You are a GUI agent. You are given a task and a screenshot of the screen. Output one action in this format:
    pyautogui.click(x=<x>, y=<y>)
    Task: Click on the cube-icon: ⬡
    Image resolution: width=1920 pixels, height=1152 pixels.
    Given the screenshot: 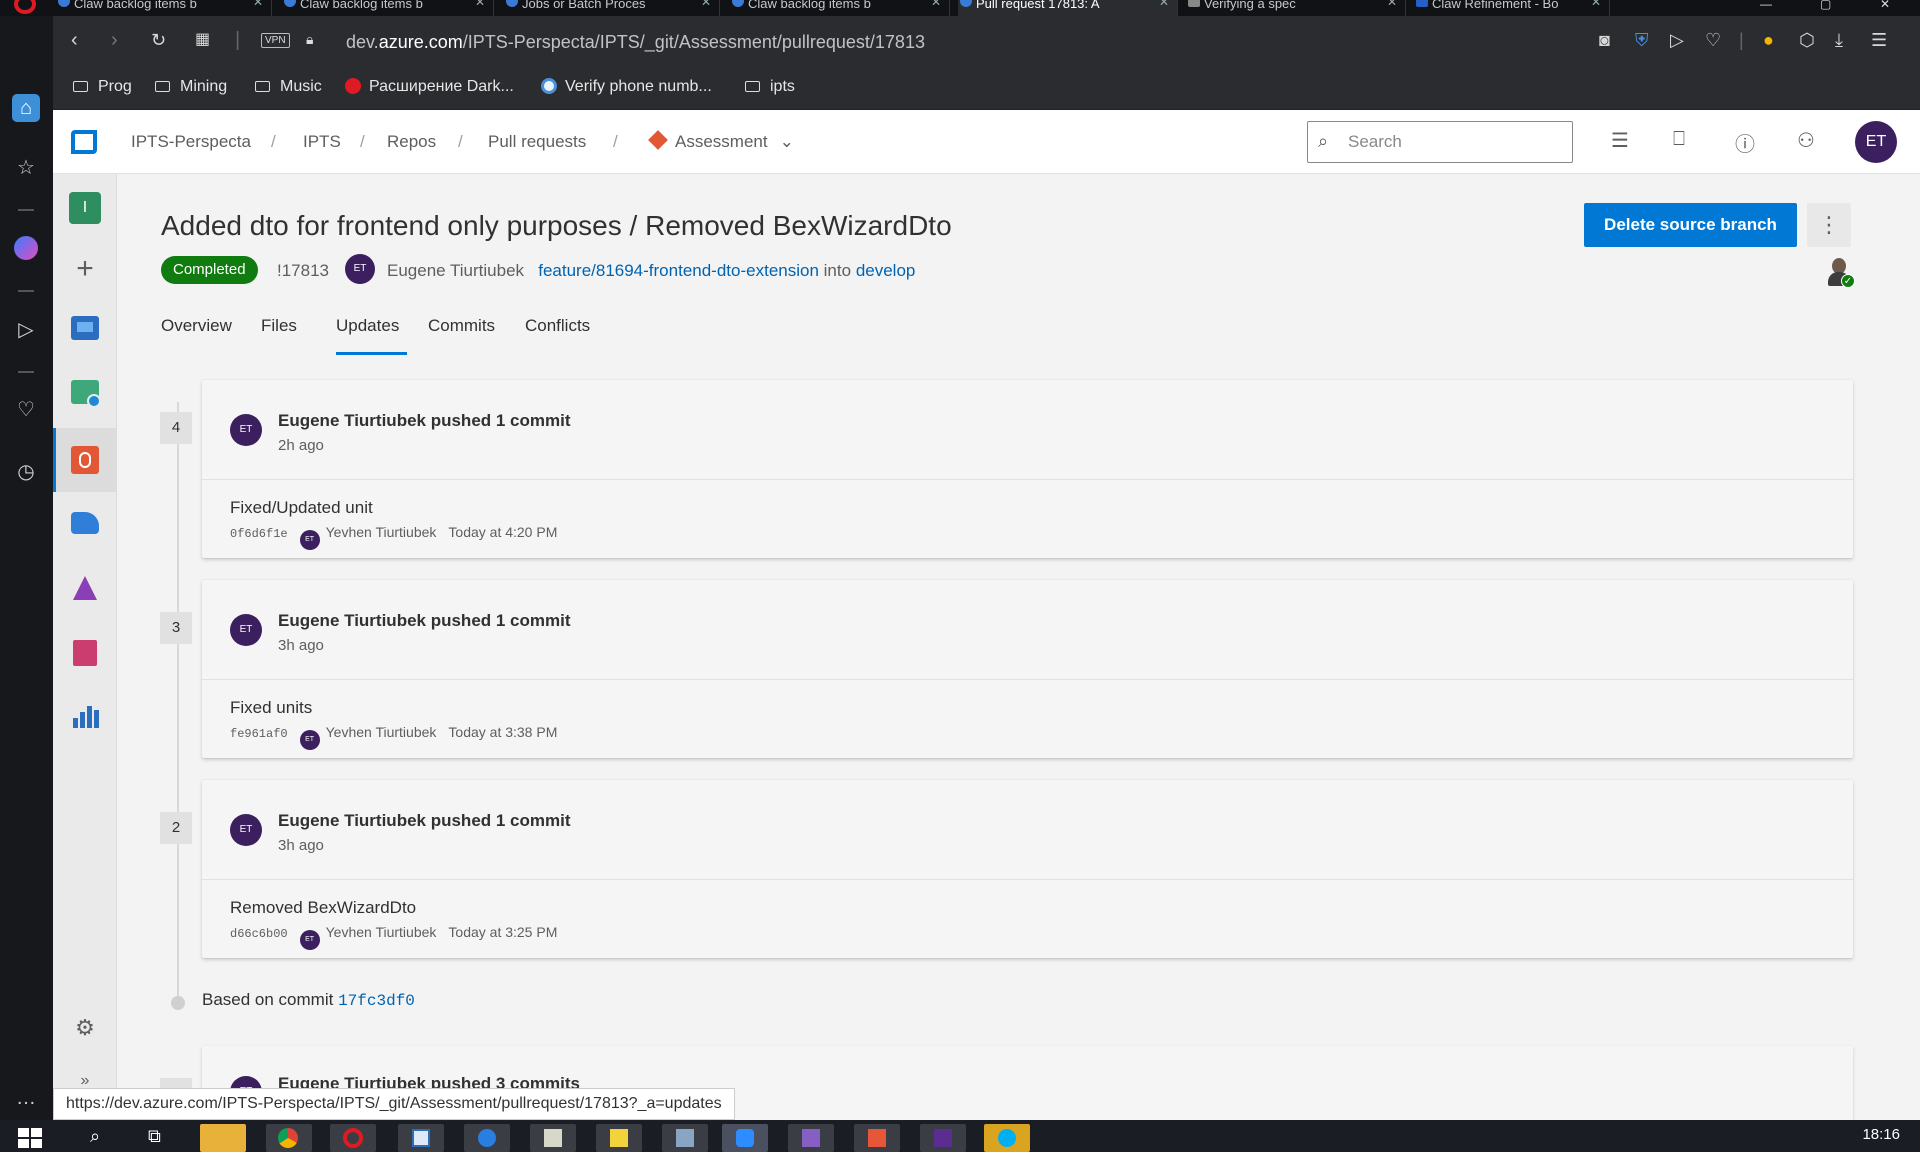 What is the action you would take?
    pyautogui.click(x=1807, y=40)
    